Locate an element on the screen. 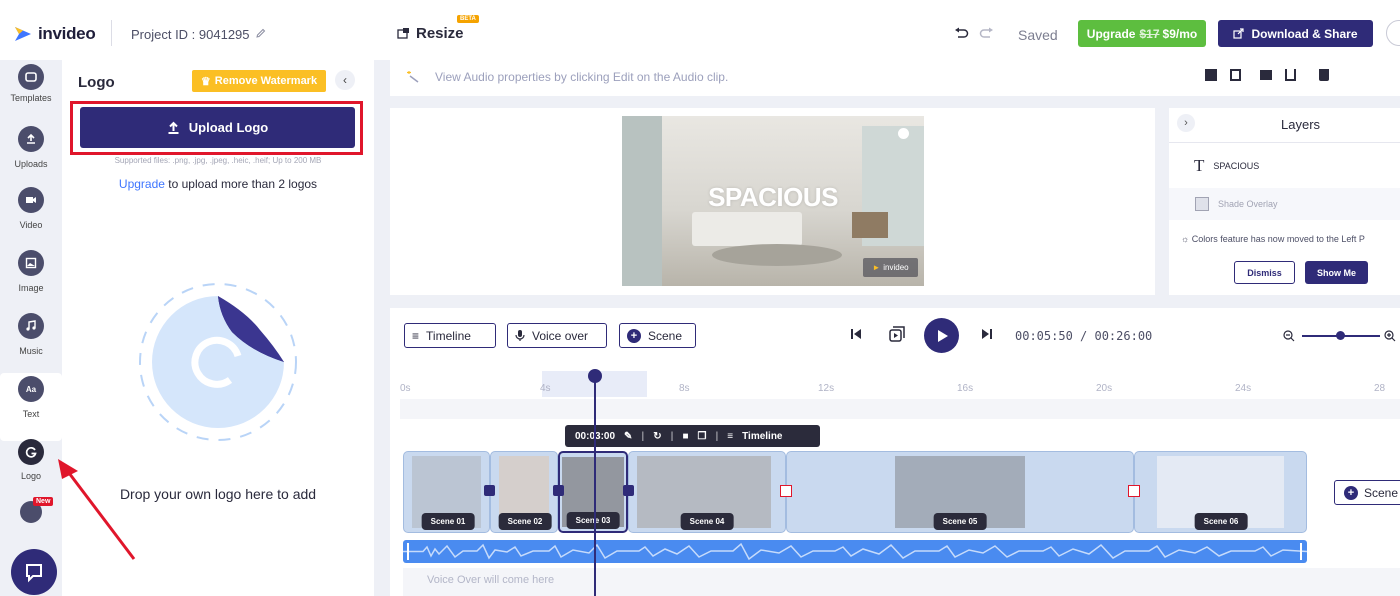  ruler-tick: 12s is located at coordinates (826, 388).